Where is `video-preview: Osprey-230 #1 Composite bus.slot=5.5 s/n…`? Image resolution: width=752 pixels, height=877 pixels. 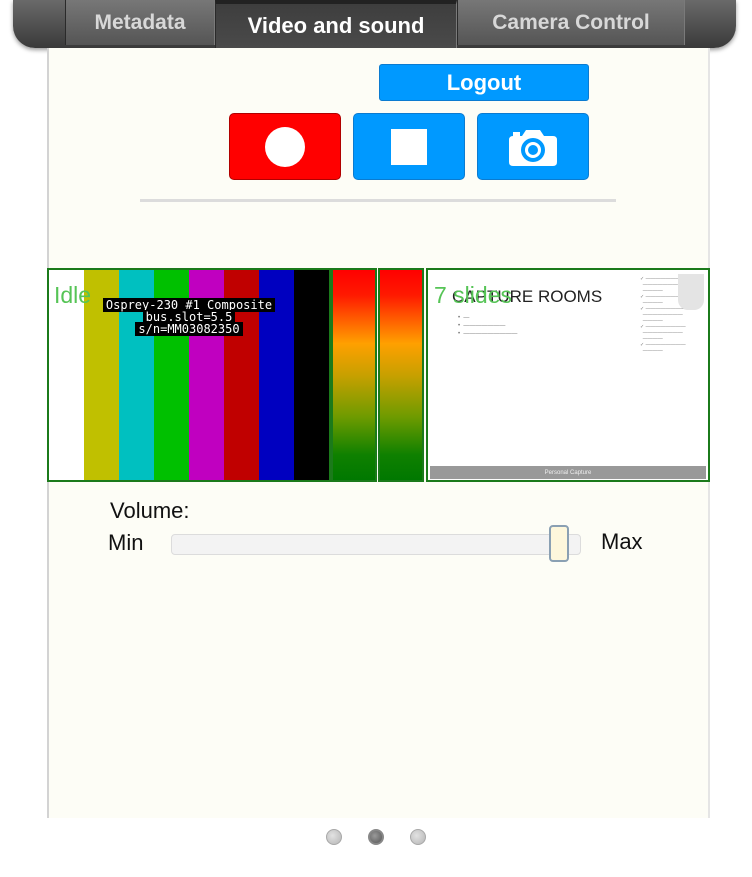
video-preview: Osprey-230 #1 Composite bus.slot=5.5 s/n… is located at coordinates (189, 375).